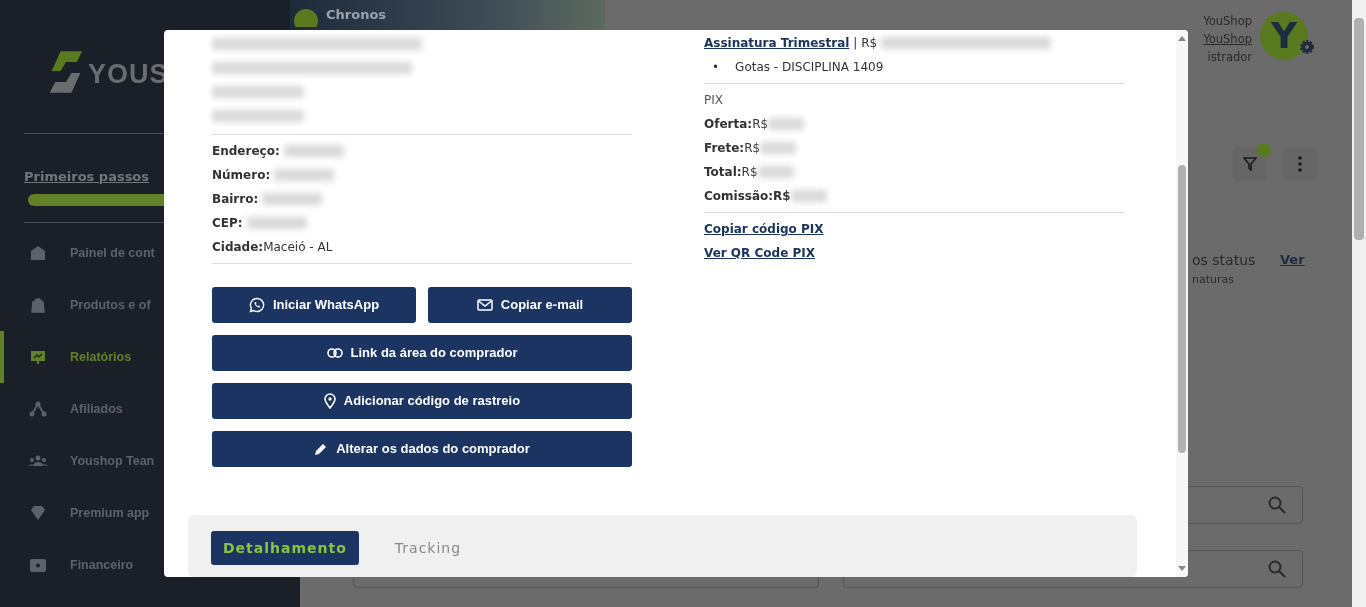 Image resolution: width=1366 pixels, height=607 pixels. What do you see at coordinates (422, 353) in the screenshot?
I see `action-button: Link da área do comprador` at bounding box center [422, 353].